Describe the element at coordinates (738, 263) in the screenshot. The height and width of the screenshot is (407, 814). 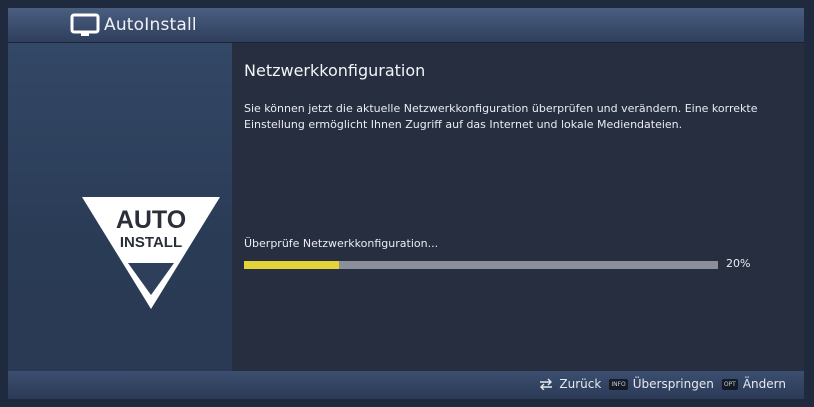
I see `progress-percent: 20%` at that location.